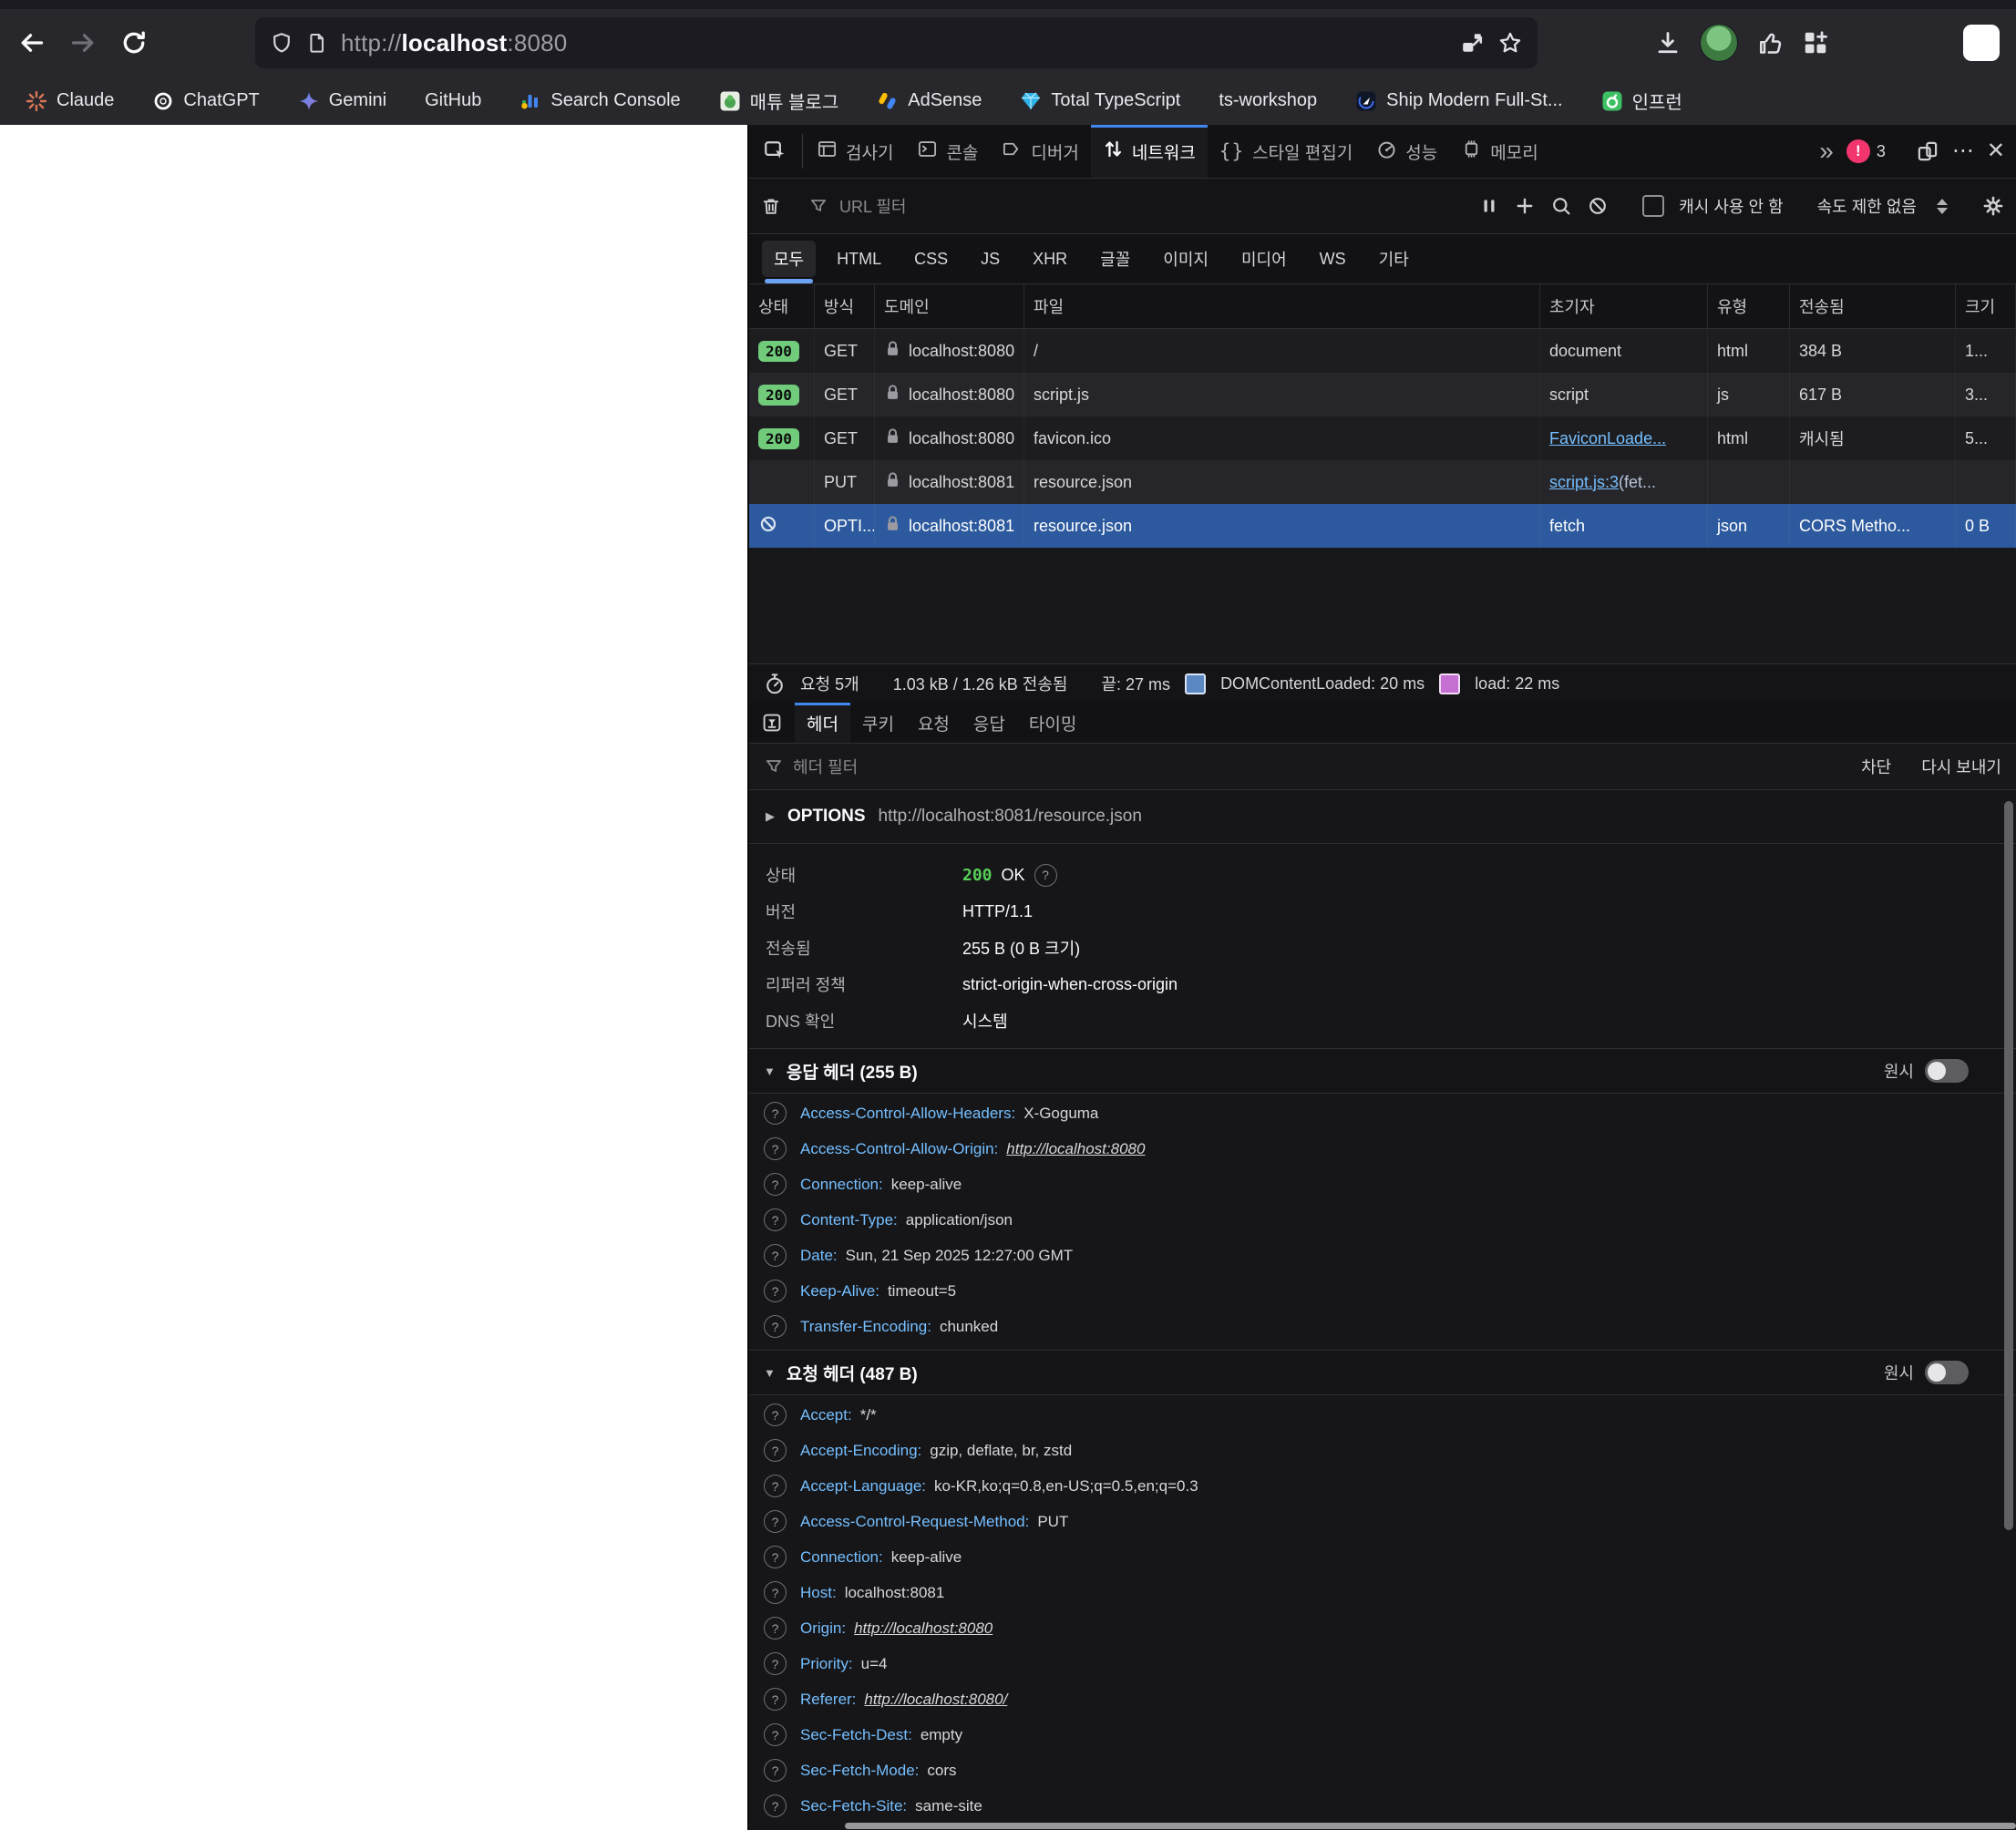 The width and height of the screenshot is (2016, 1830). Describe the element at coordinates (1383, 1806) in the screenshot. I see `header-item: ? Sec-Fetch-Site: same-site` at that location.